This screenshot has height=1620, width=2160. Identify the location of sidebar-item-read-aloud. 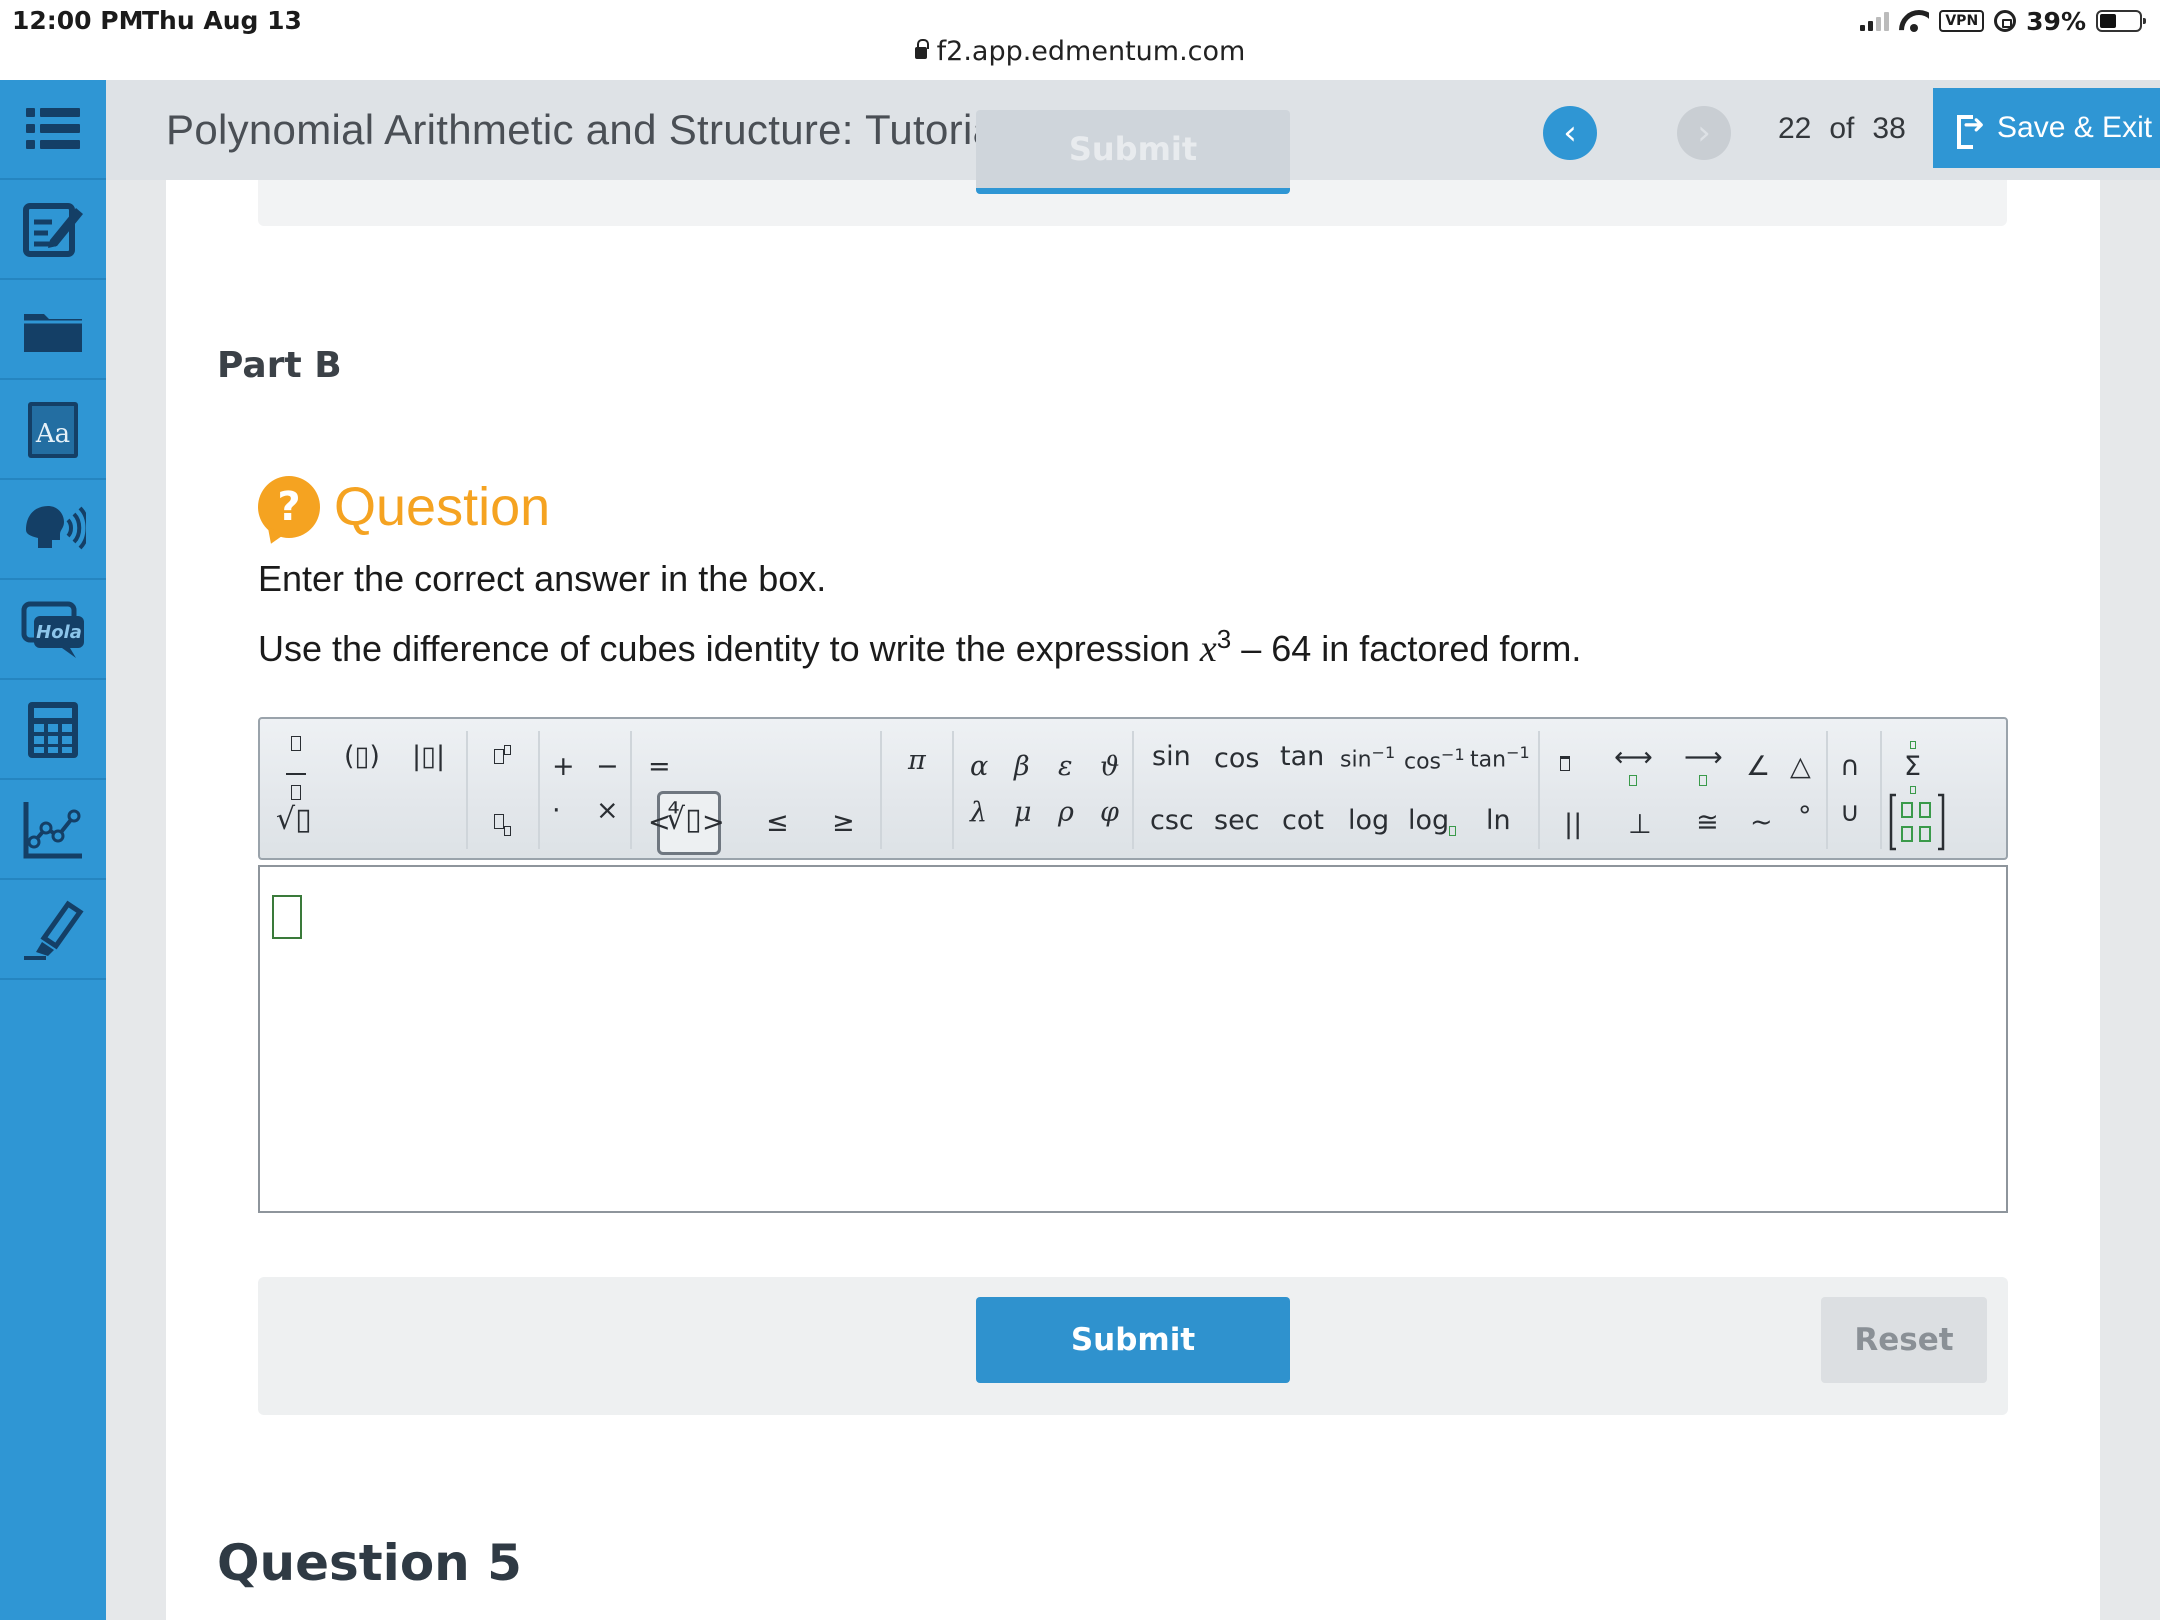
(53, 530).